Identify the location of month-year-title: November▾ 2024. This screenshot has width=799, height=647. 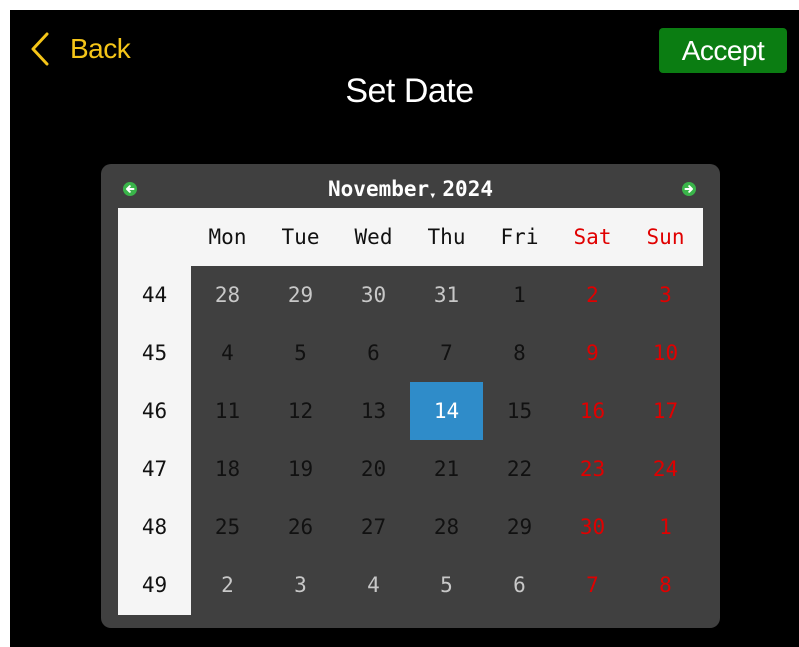
(410, 189).